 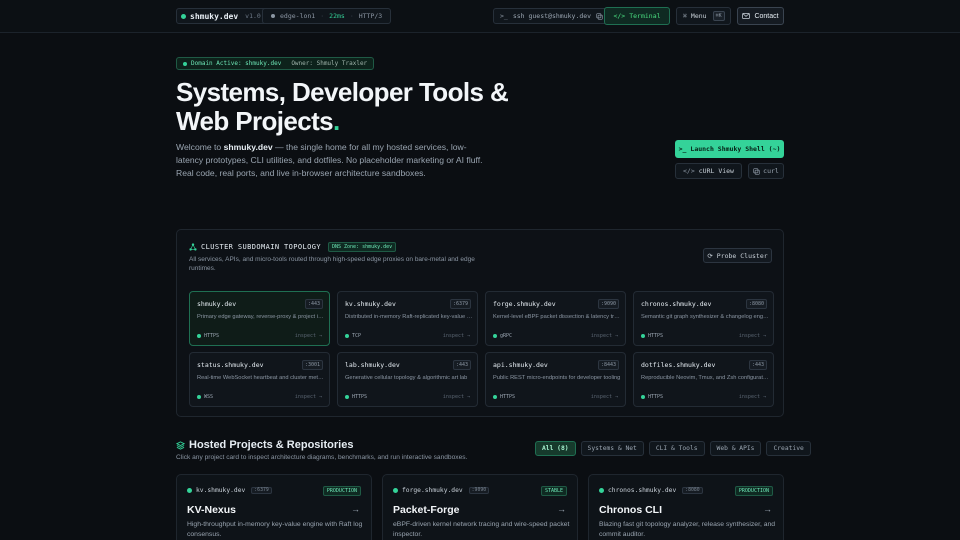 I want to click on node-name: kv.shmuky.dev, so click(x=370, y=304).